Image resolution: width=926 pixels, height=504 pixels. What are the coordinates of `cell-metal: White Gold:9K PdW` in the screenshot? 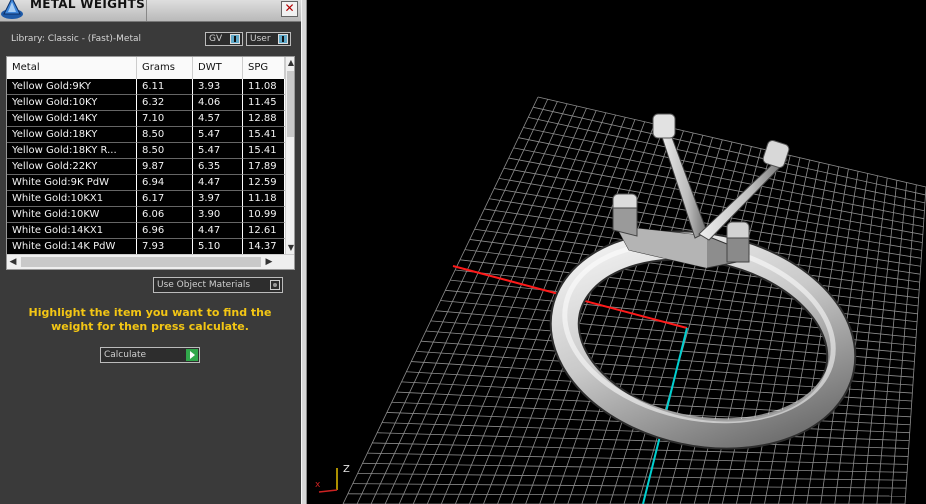 It's located at (72, 183).